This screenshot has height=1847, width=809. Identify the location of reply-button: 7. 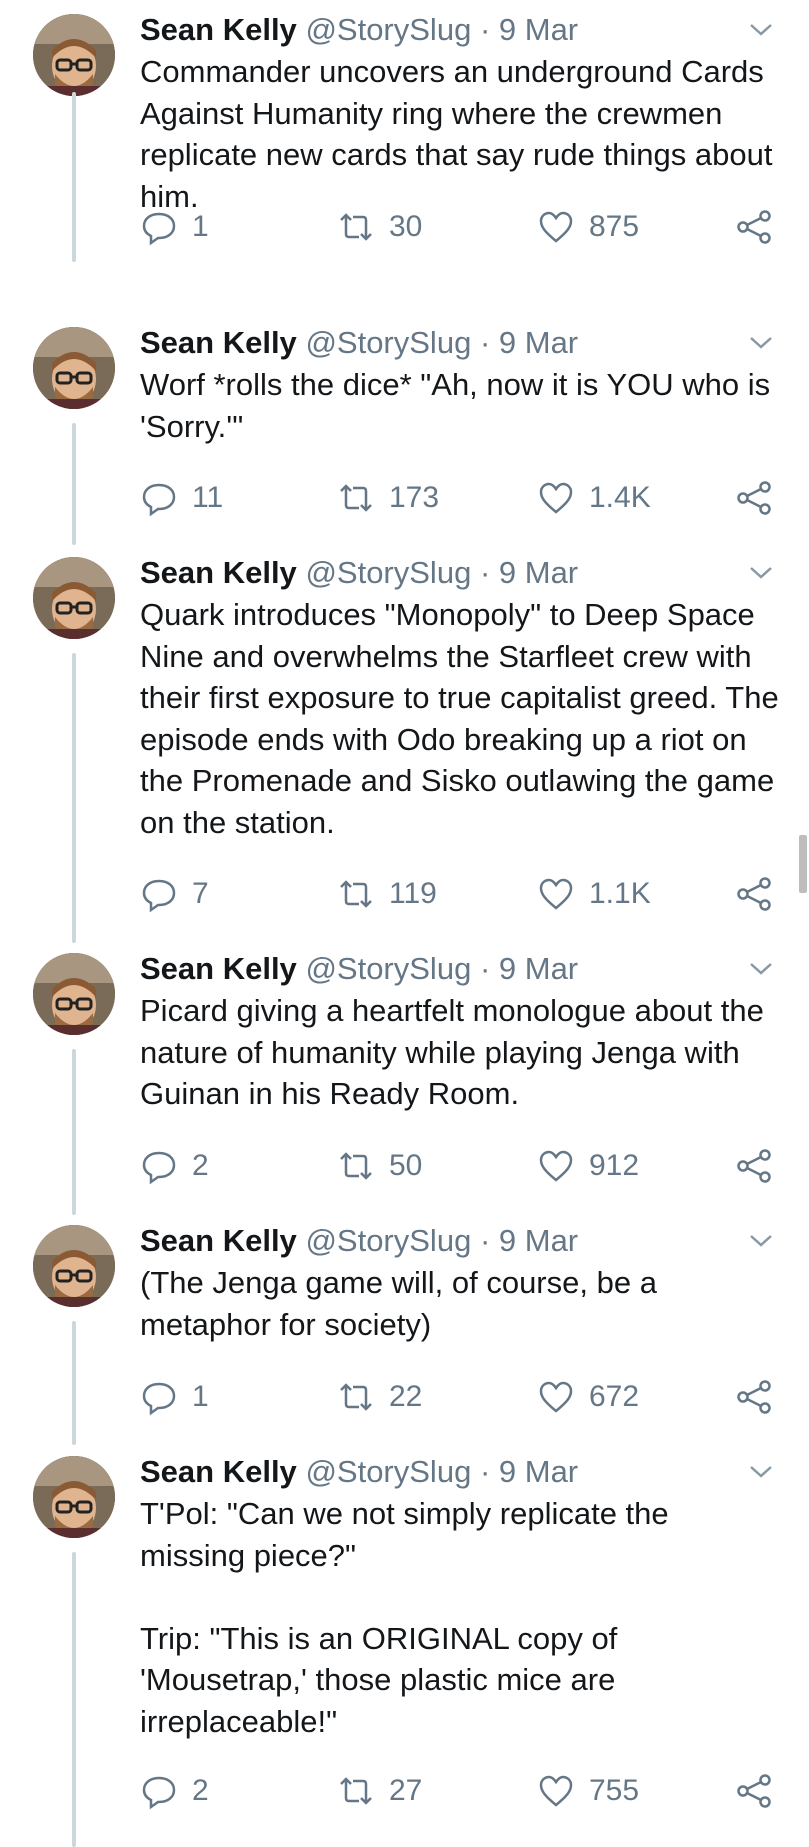
(174, 894).